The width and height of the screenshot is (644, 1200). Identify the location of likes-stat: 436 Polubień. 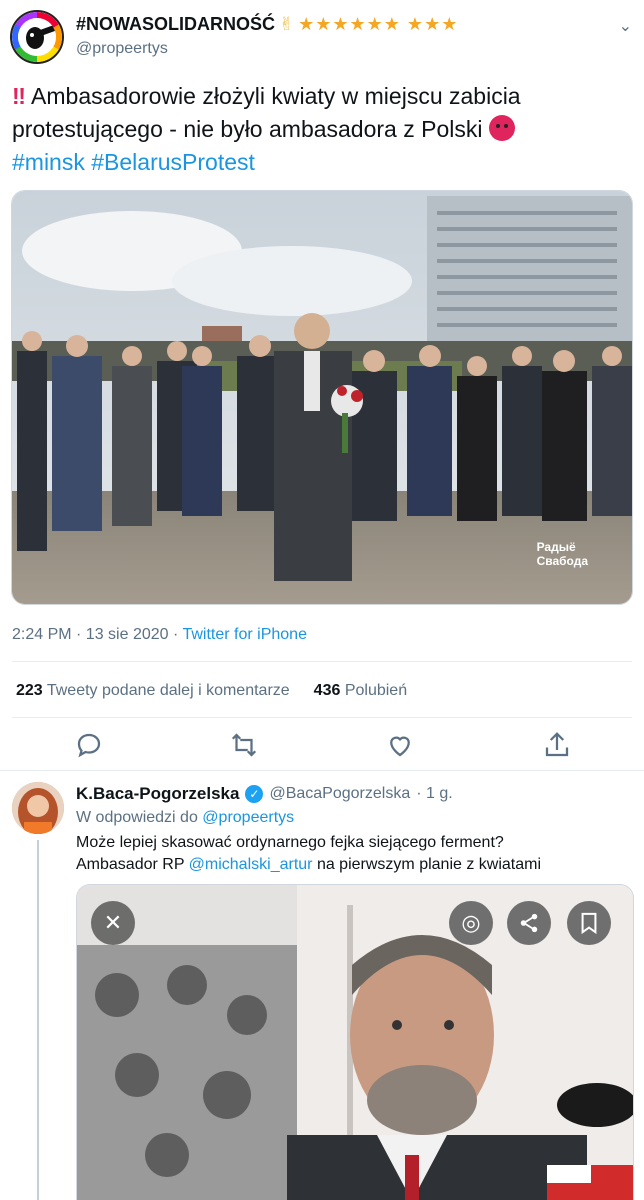
(360, 691).